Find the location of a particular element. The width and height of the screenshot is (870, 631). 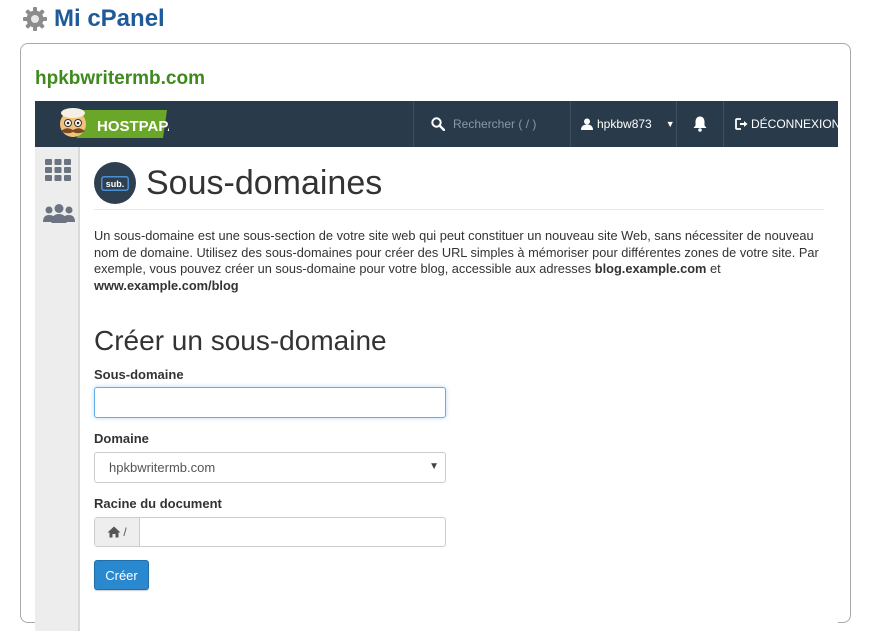

left-sidebar is located at coordinates (57, 389).